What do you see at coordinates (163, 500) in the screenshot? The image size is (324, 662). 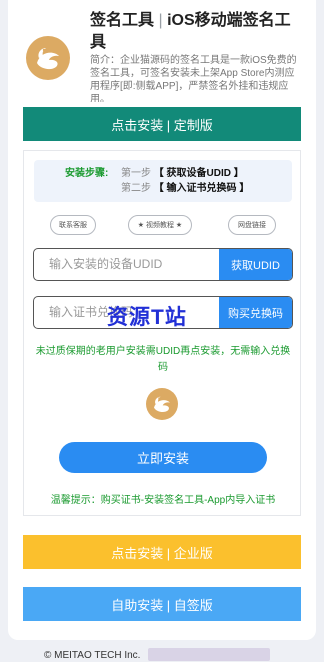 I see `warm-tip: 温馨提示：购买证书-安装签名工具-App内导入证书` at bounding box center [163, 500].